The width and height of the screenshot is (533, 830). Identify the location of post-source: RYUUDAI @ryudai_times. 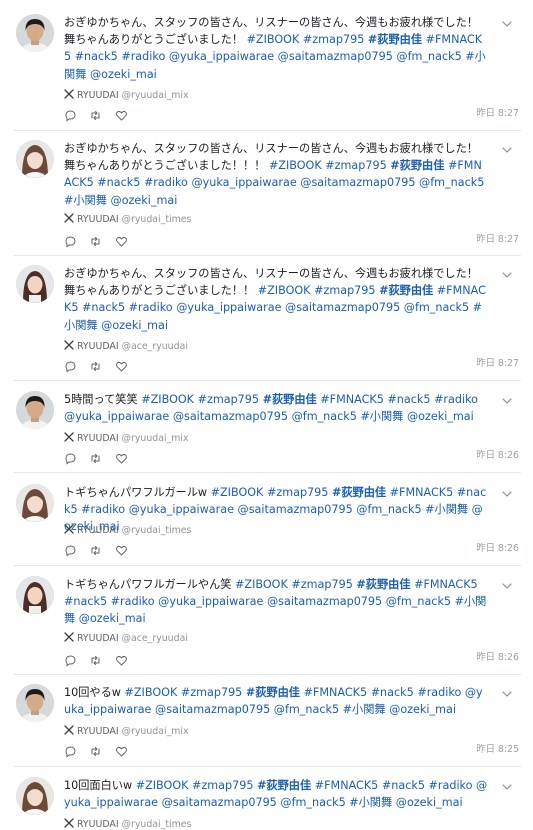
(127, 824).